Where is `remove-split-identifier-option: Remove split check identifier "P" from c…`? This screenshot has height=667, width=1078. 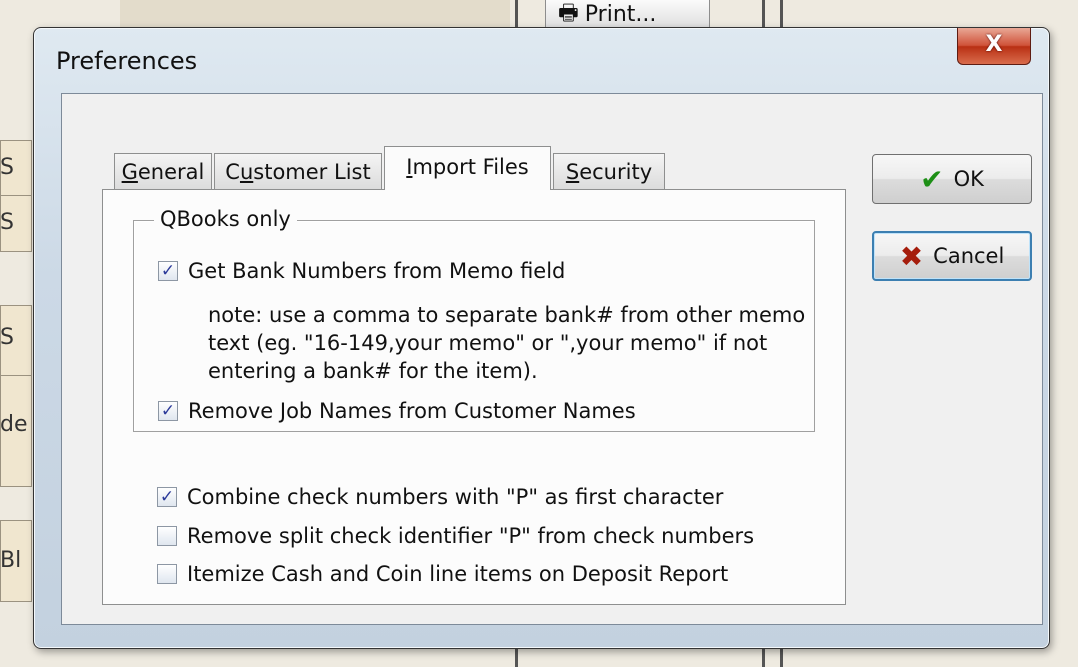 remove-split-identifier-option: Remove split check identifier "P" from c… is located at coordinates (455, 536).